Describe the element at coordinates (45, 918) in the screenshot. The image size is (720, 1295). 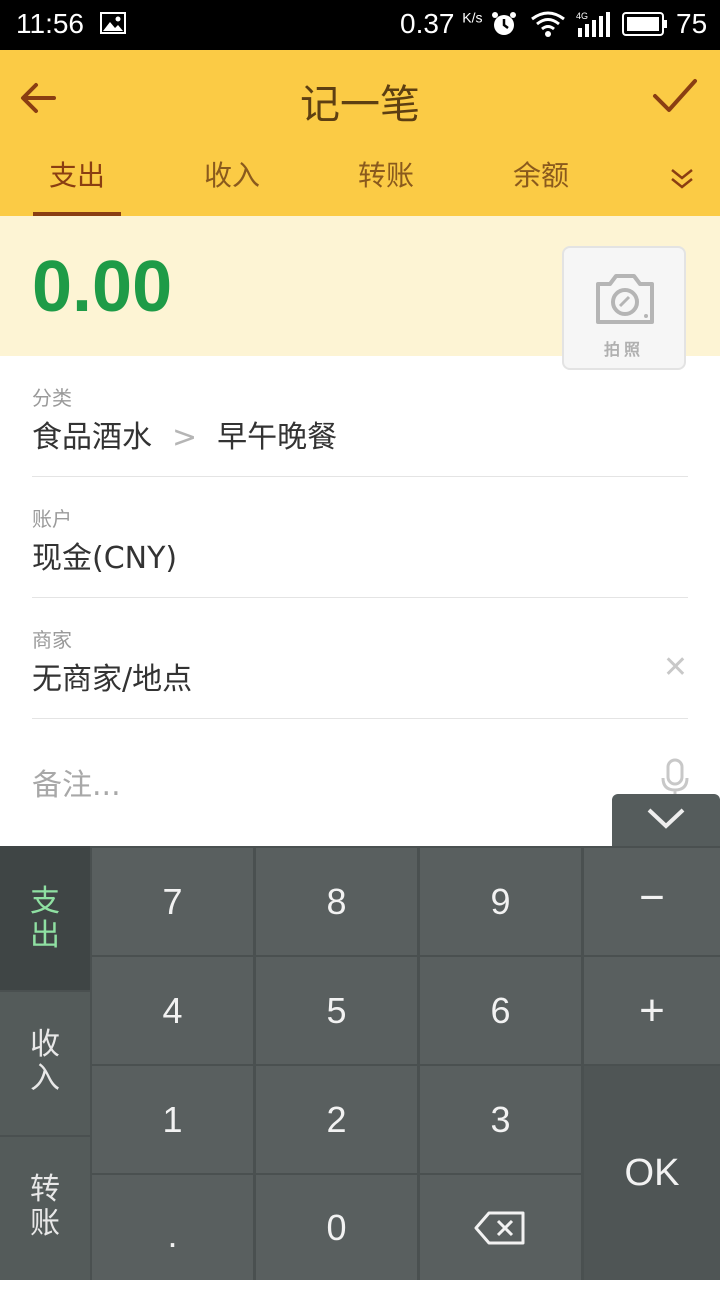
I see `keypad-mode-expense: 支出` at that location.